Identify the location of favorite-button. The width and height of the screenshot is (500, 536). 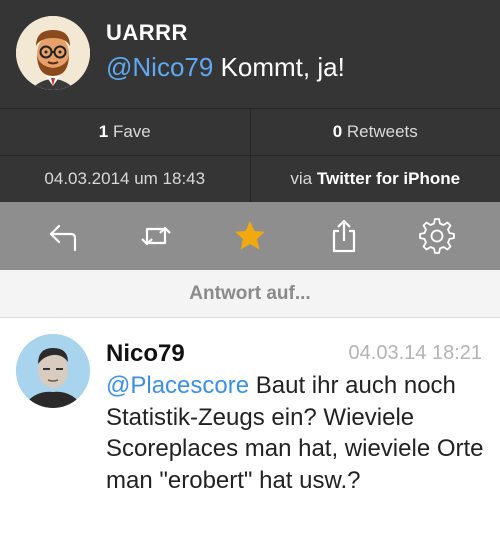
(250, 236).